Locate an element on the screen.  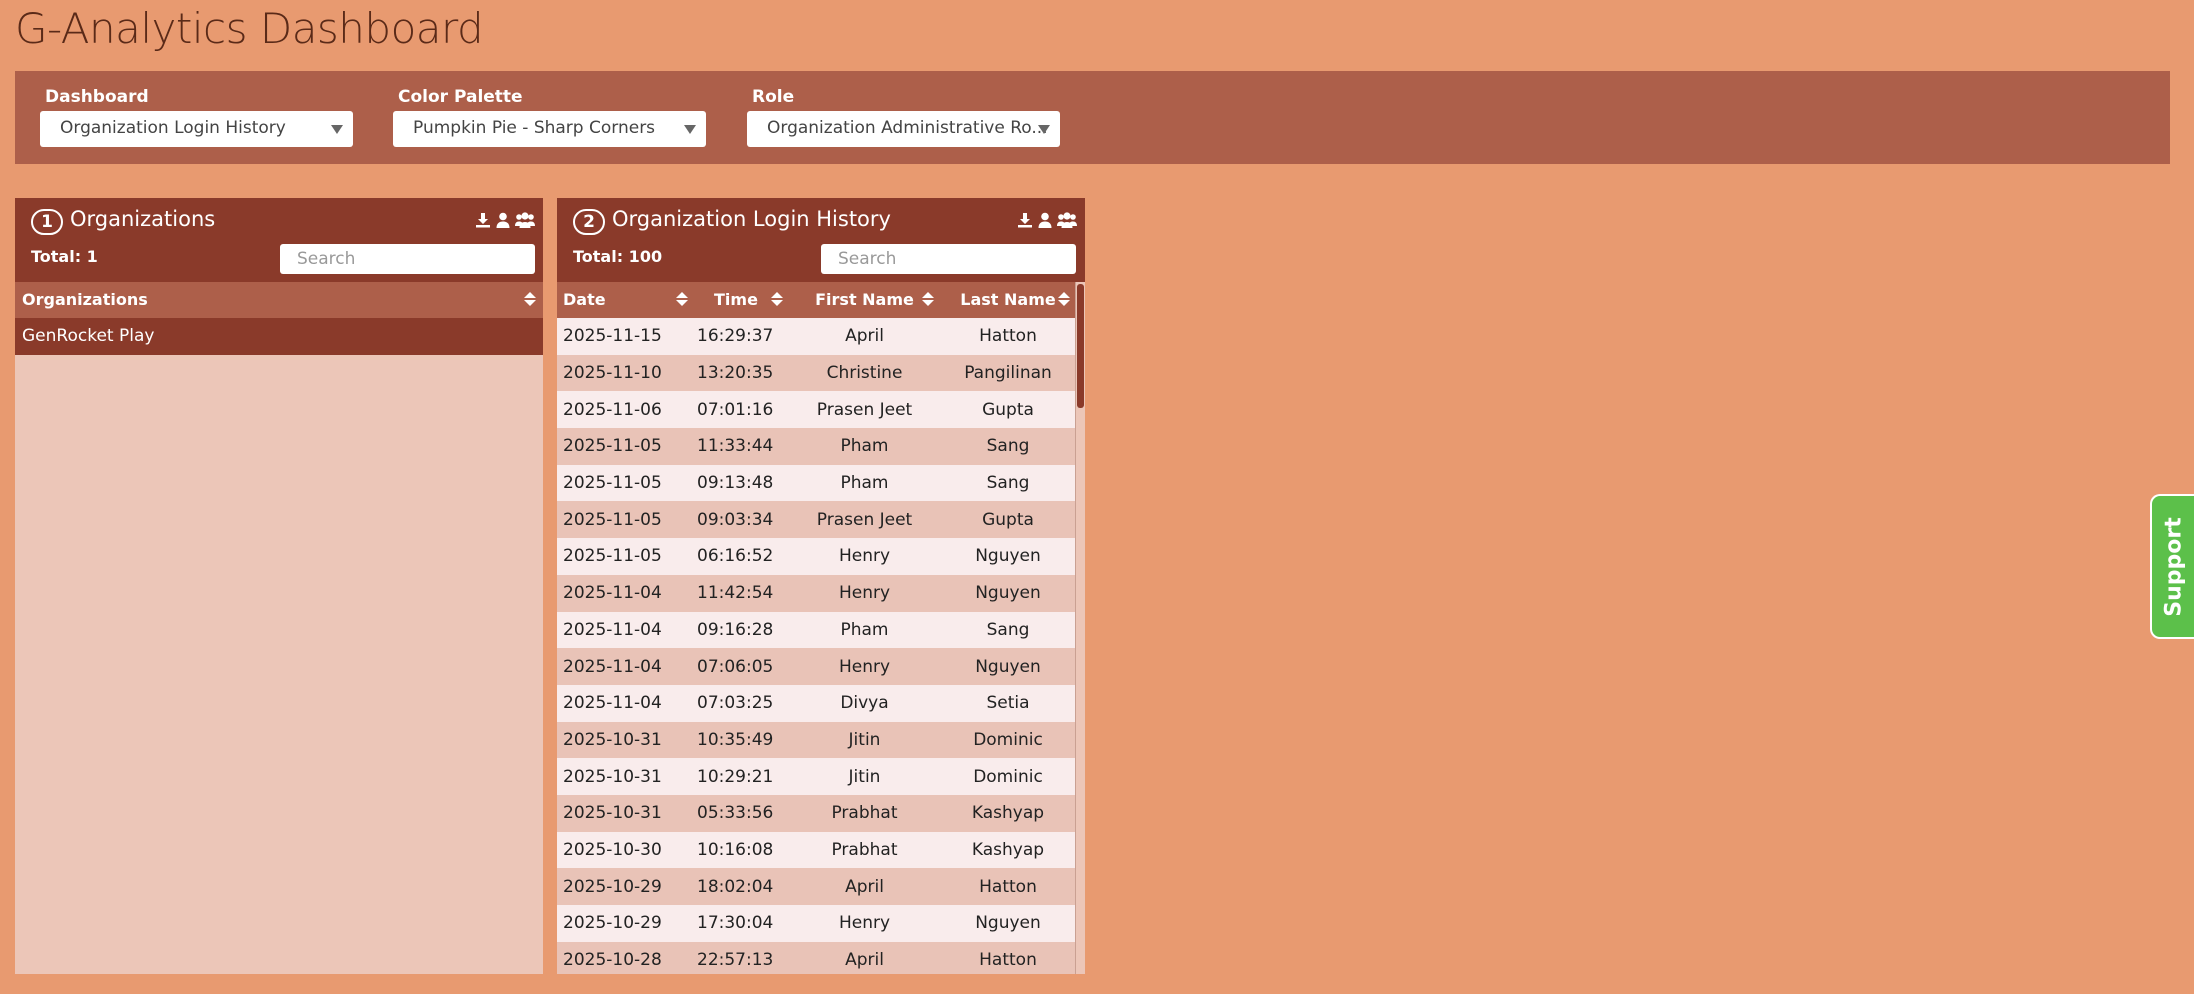
table-row: 2025-10-29 18:02:04 April Hatton is located at coordinates (816, 886).